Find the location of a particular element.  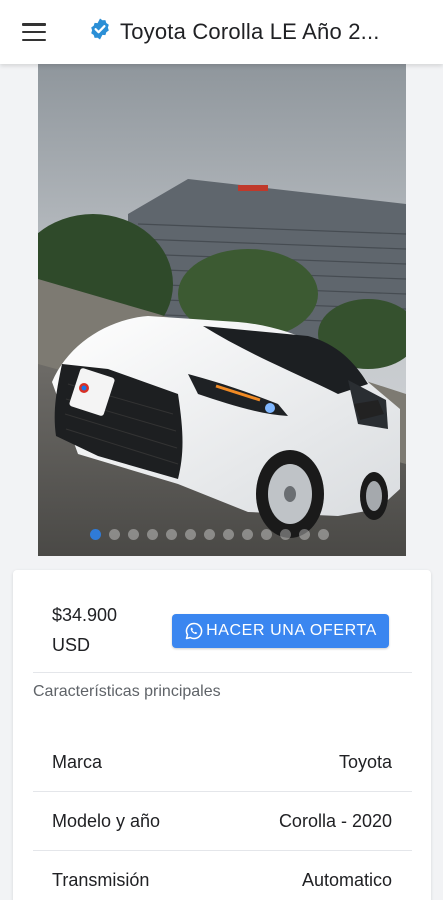

carousel-pagination is located at coordinates (209, 534).